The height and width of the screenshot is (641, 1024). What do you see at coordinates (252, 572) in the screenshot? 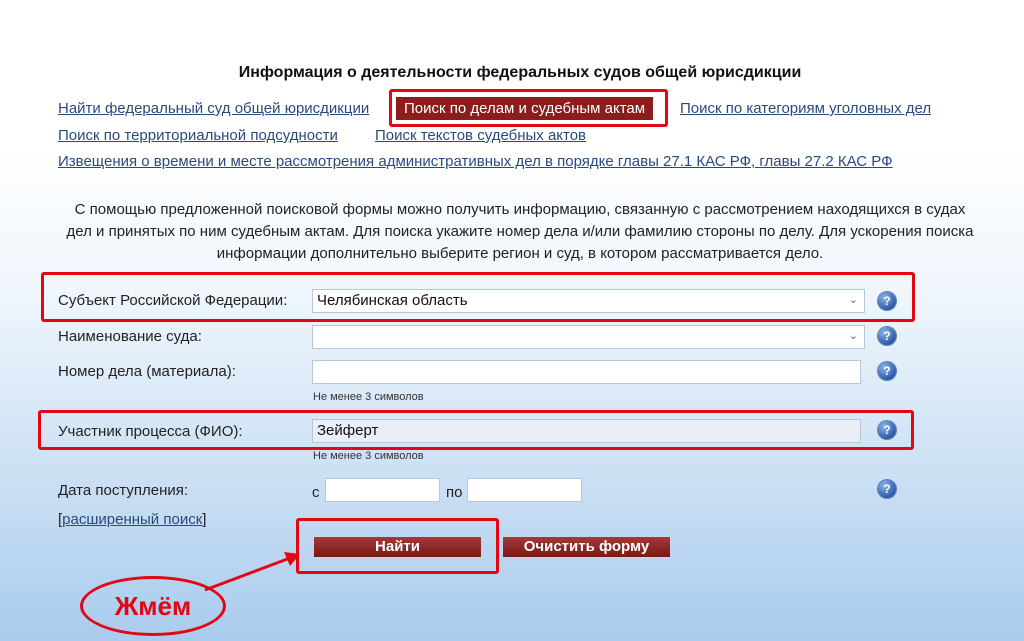
I see `annotation-arrow` at bounding box center [252, 572].